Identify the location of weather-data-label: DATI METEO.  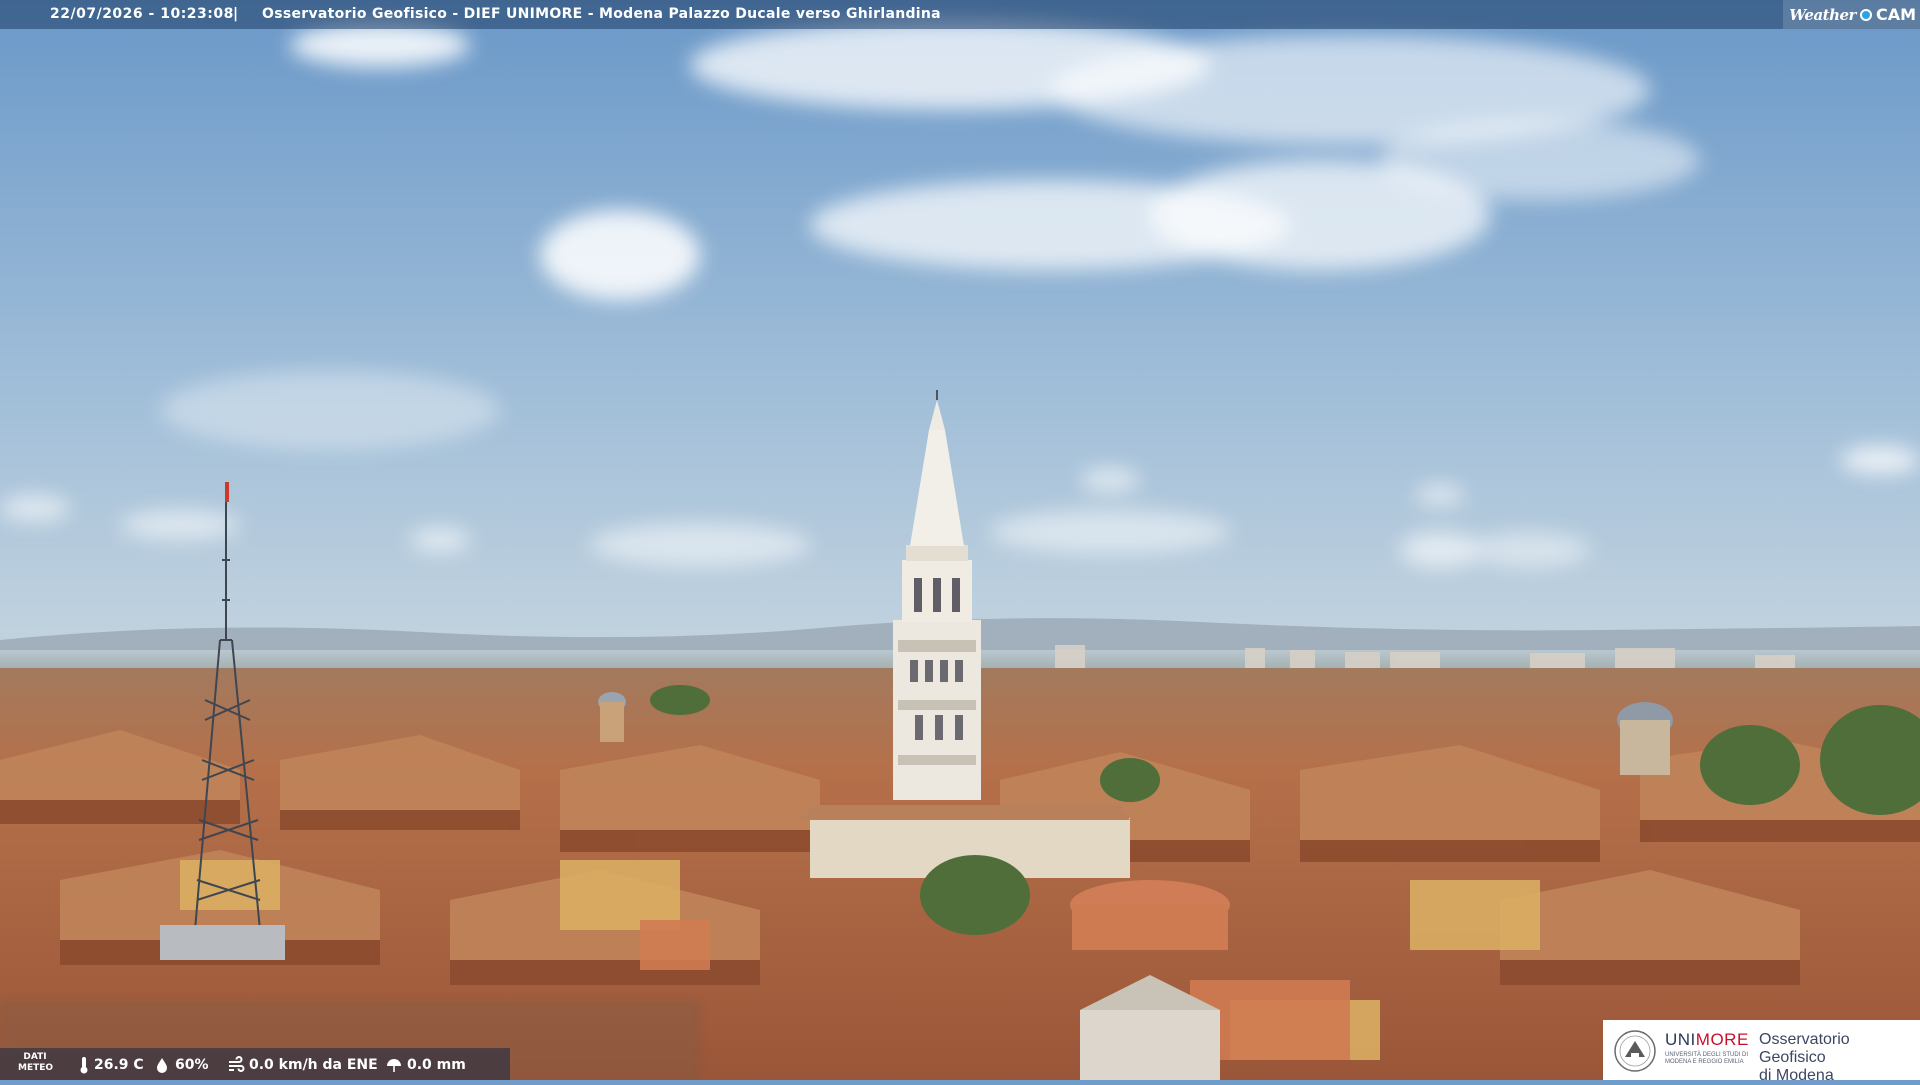
(36, 1063).